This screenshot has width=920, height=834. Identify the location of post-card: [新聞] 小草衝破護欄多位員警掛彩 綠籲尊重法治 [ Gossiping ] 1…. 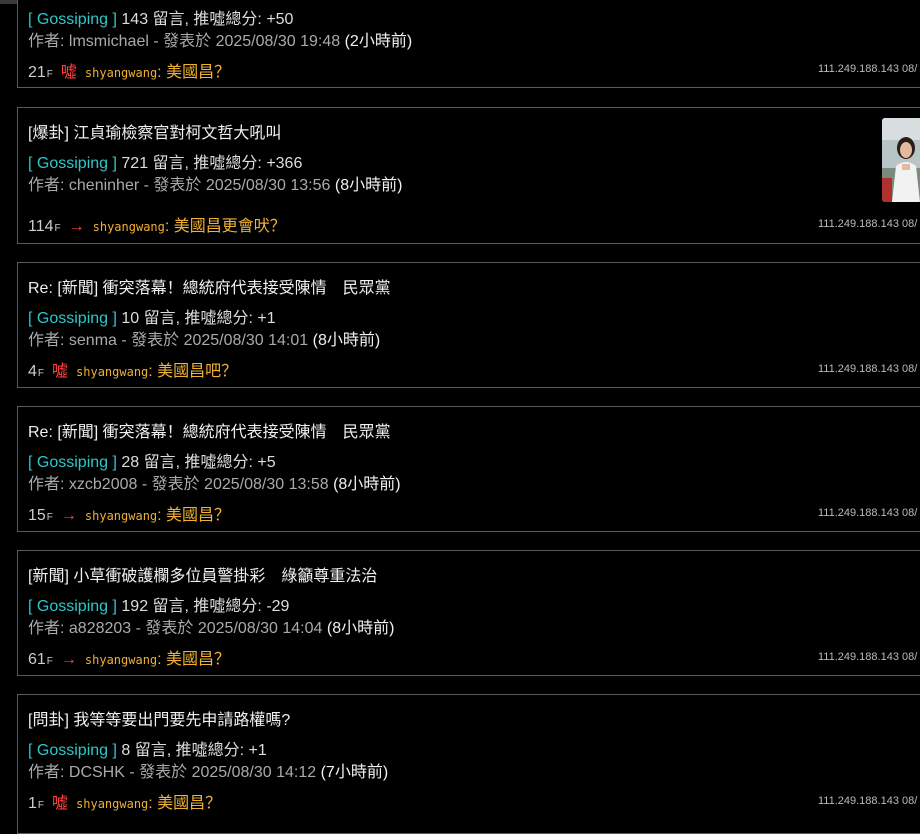
(468, 613).